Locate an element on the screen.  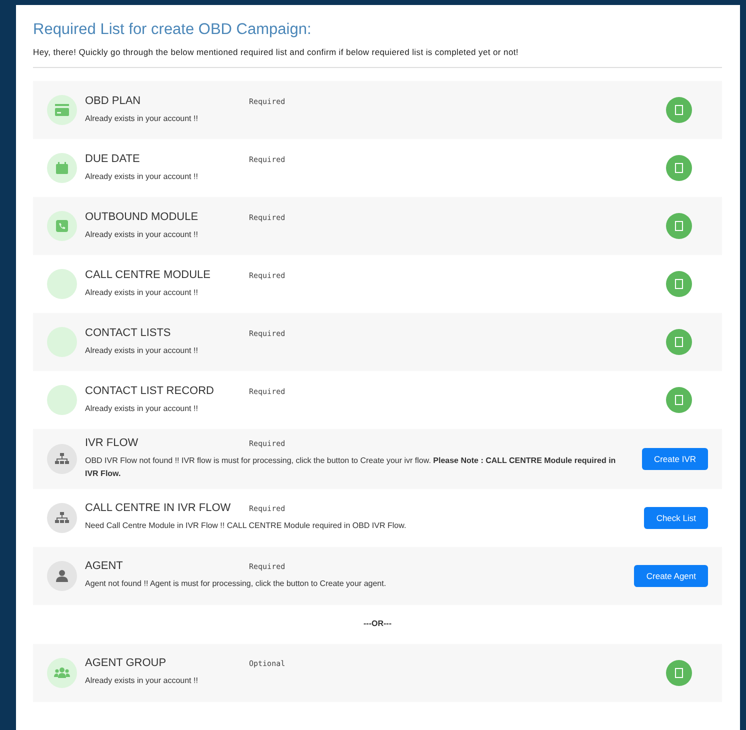
item-message: Agent not found !! Agent is must for processing, click the button to Create your agent. is located at coordinates (236, 584).